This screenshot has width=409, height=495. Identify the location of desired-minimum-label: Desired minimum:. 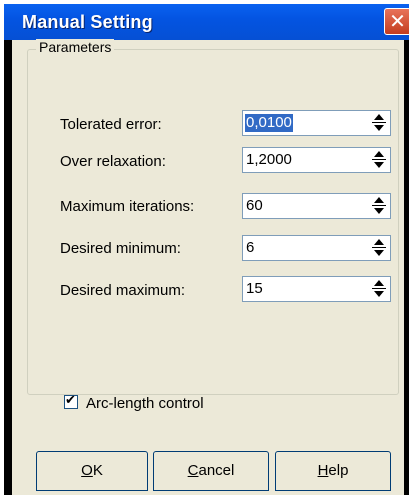
(120, 248).